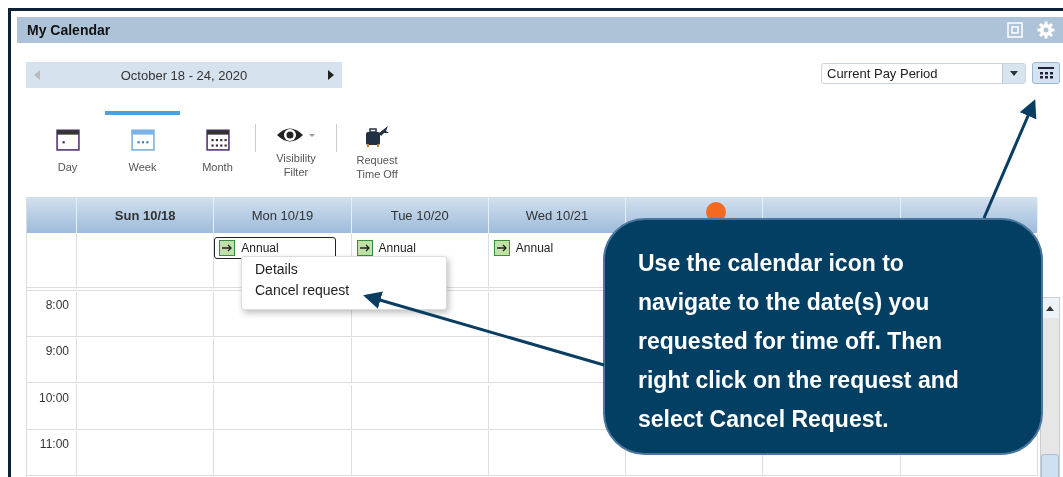 The height and width of the screenshot is (477, 1063). What do you see at coordinates (799, 341) in the screenshot?
I see `instruction-text: Use the calendar icon to navigate to the date(s) you requested for time off. Then right click on the request and select Cancel Request.` at bounding box center [799, 341].